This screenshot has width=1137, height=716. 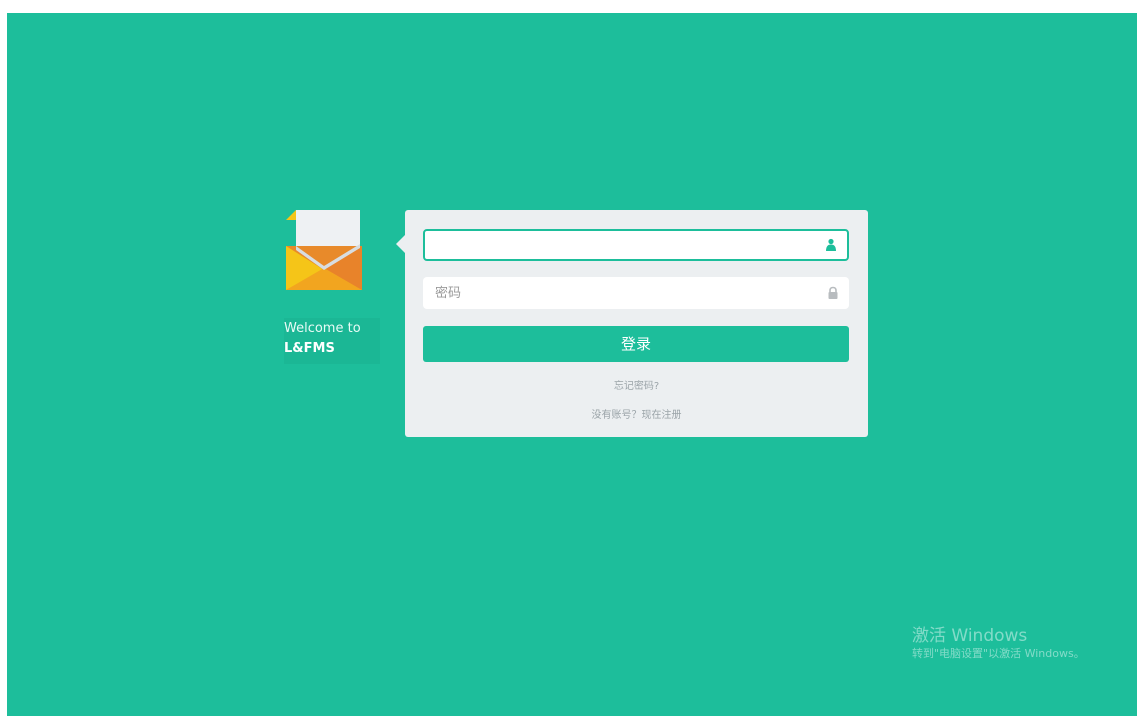 What do you see at coordinates (998, 653) in the screenshot?
I see `activation-watermark-hint: 转到"电脑设置"以激活 Windows。` at bounding box center [998, 653].